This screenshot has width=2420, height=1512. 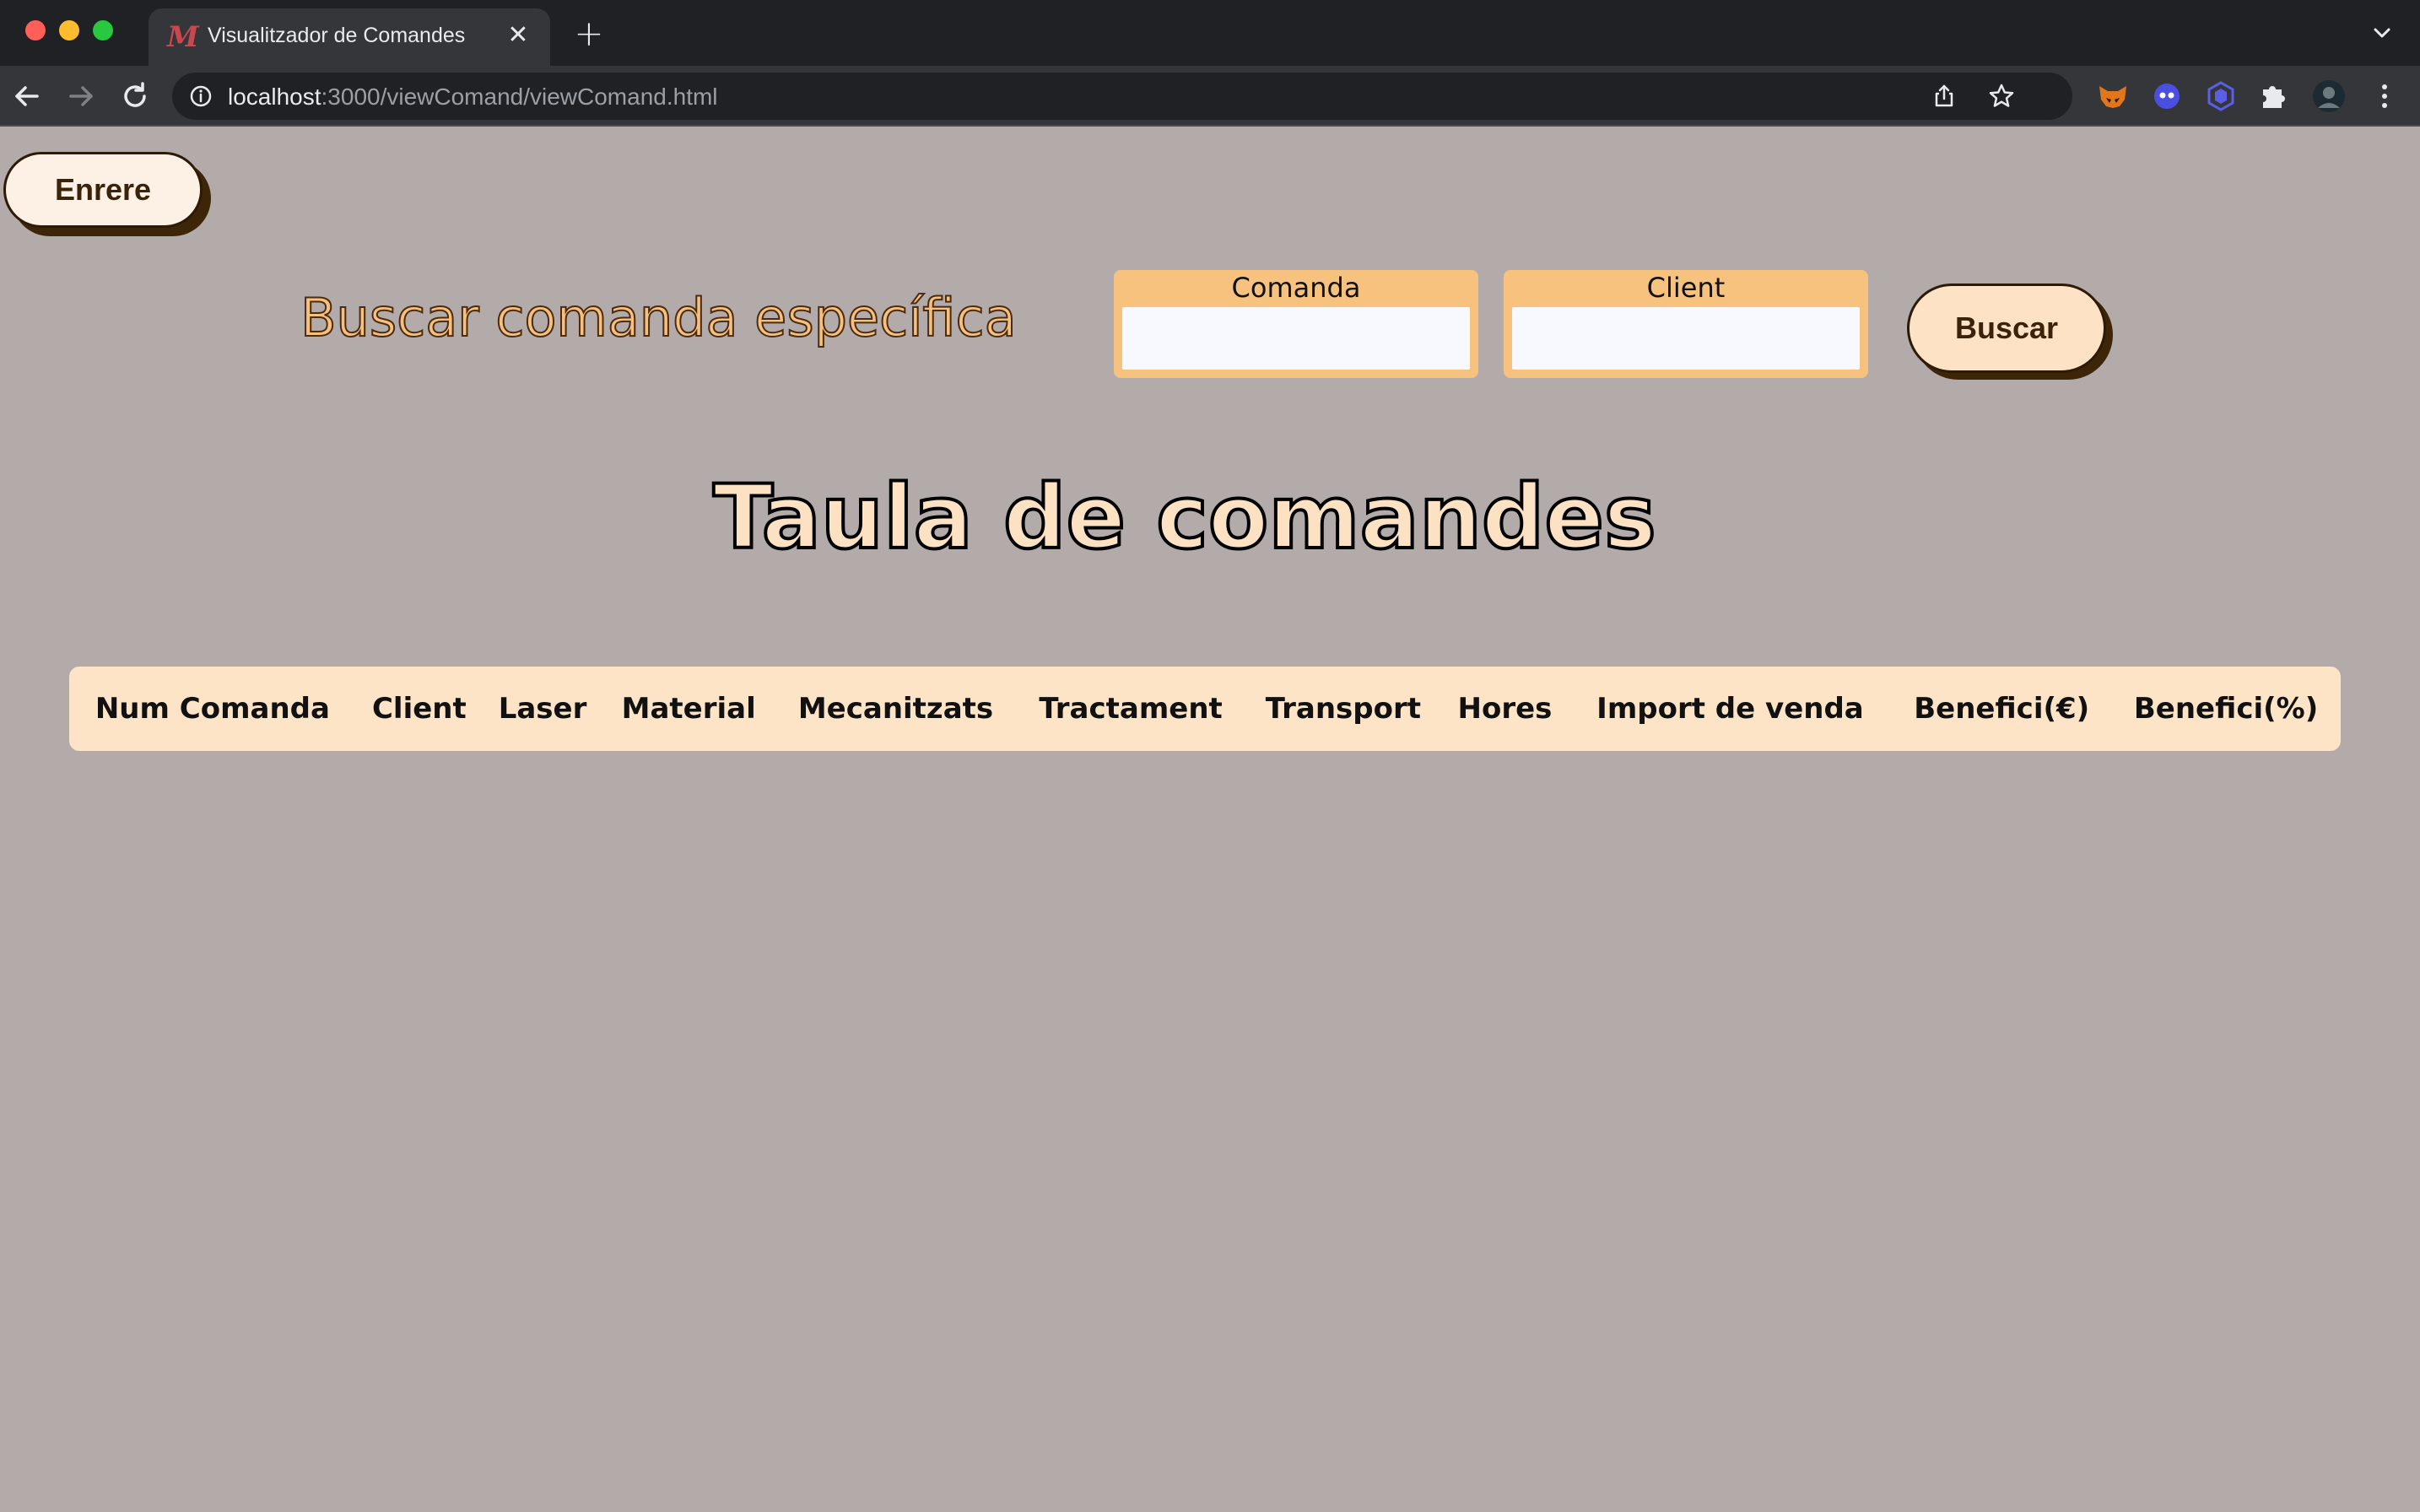 I want to click on header-transport: Transport, so click(x=1343, y=709).